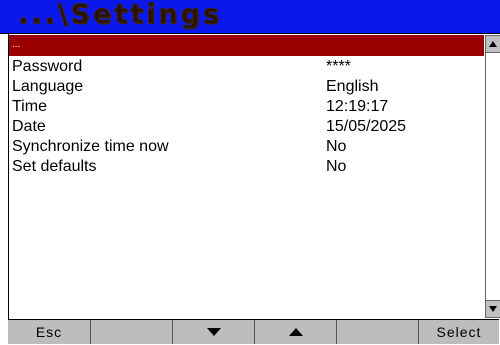 This screenshot has width=500, height=345. What do you see at coordinates (338, 66) in the screenshot?
I see `list-item-value: ****` at bounding box center [338, 66].